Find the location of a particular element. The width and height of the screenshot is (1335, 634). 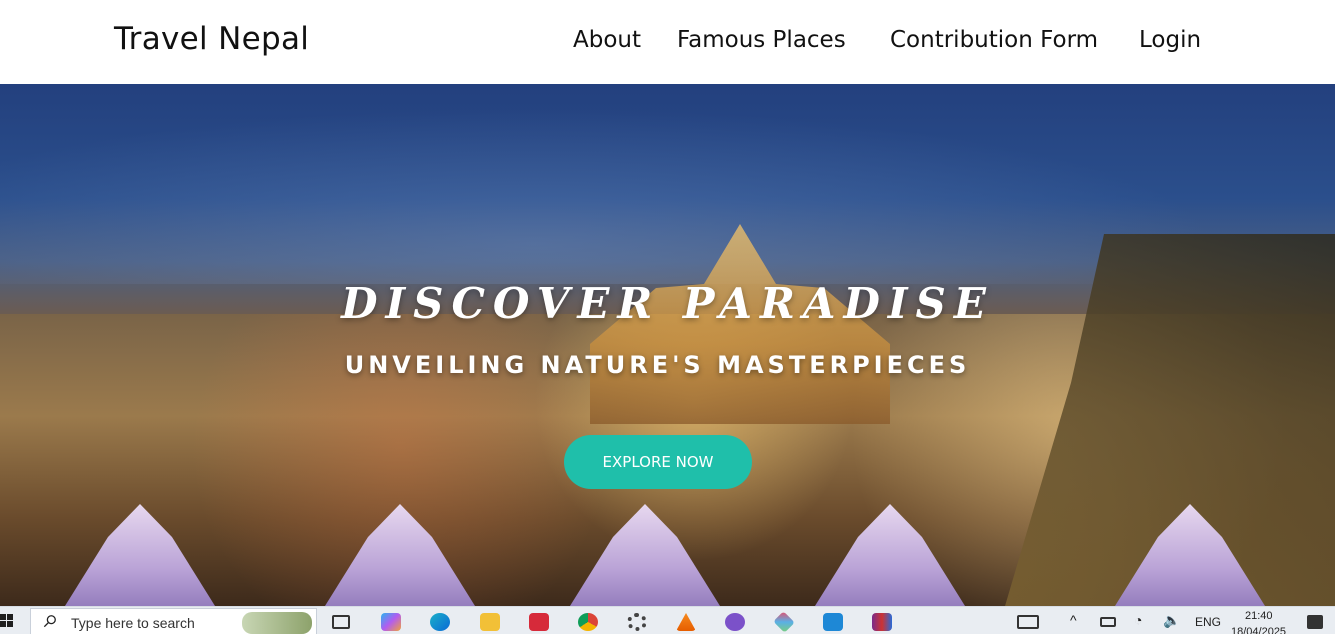

vlc-icon is located at coordinates (686, 622).